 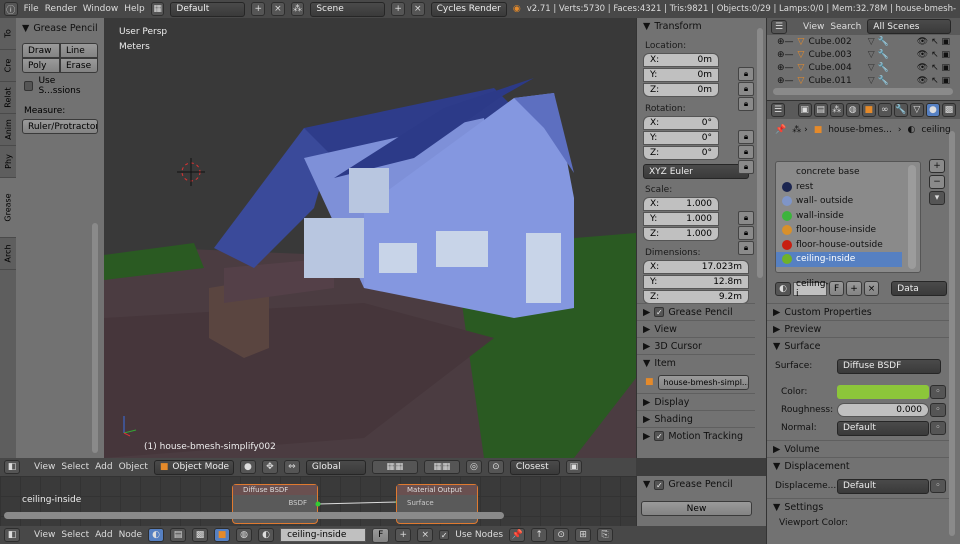 I want to click on snap-icon: ⊙, so click(x=495, y=467).